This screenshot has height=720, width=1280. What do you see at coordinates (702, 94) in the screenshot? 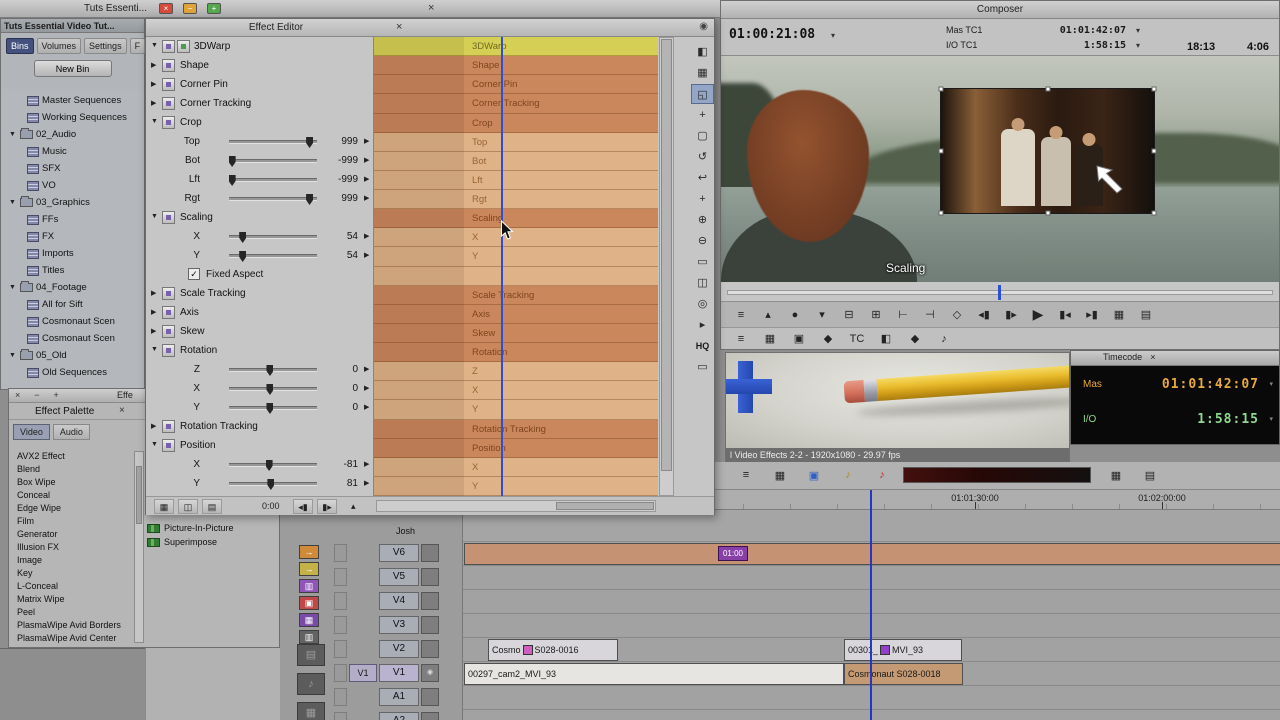
I see `promote-3d-icon: ◱` at bounding box center [702, 94].